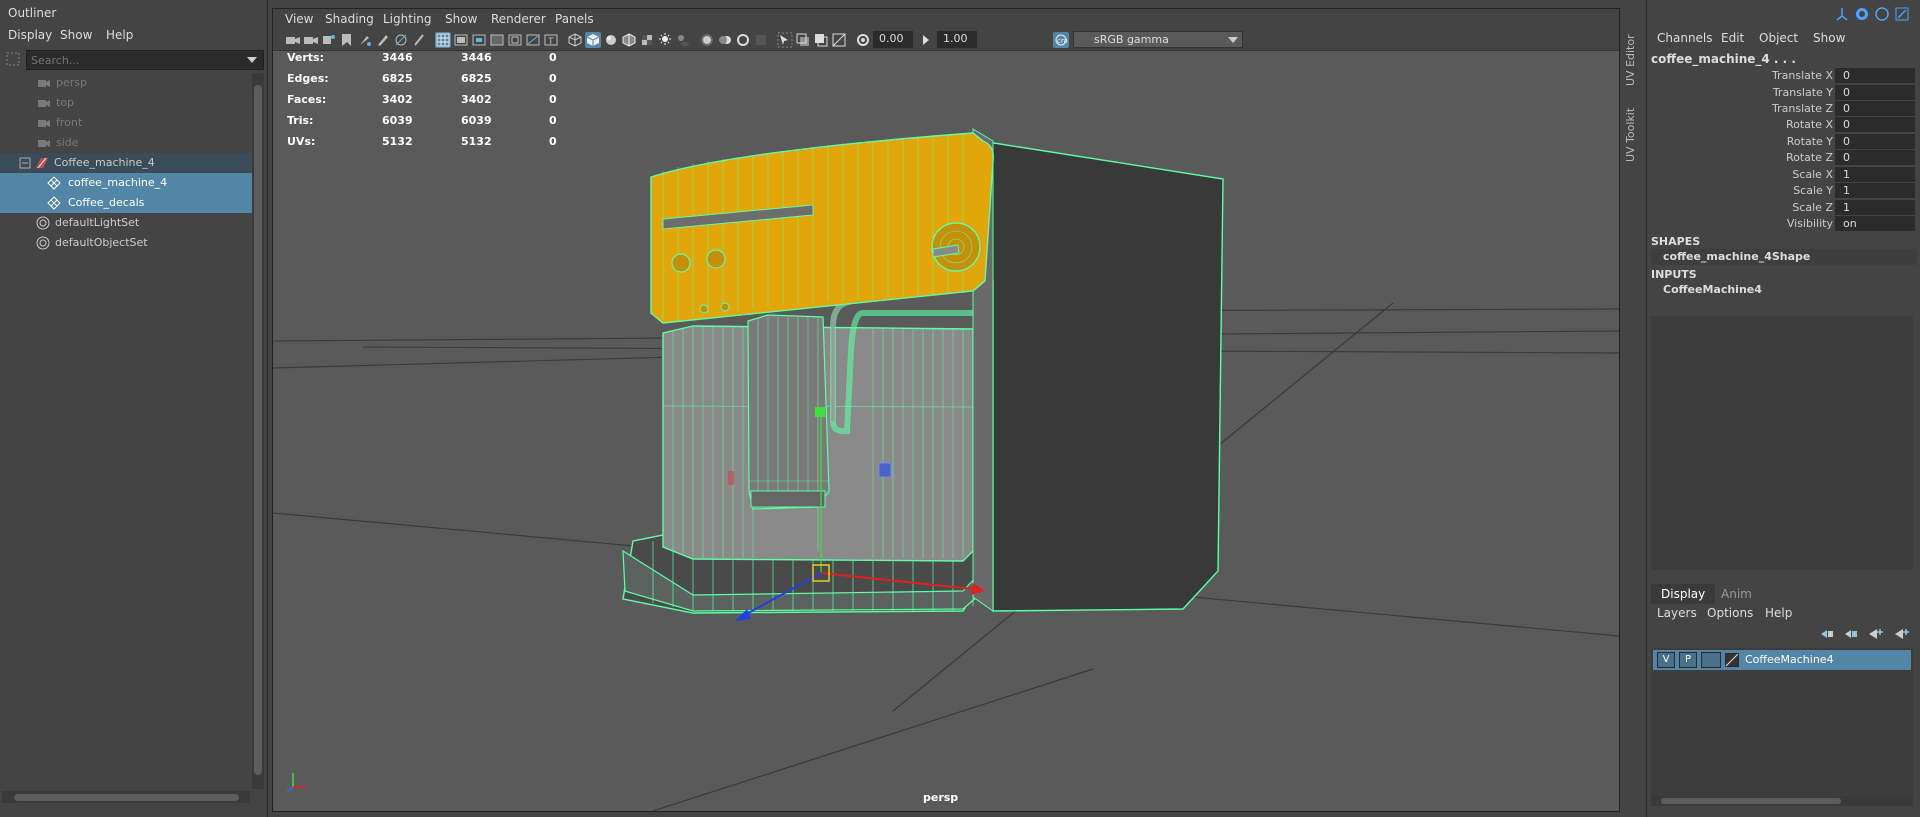 The image size is (1920, 817). Describe the element at coordinates (365, 40) in the screenshot. I see `2d-pan-zoom-icon` at that location.